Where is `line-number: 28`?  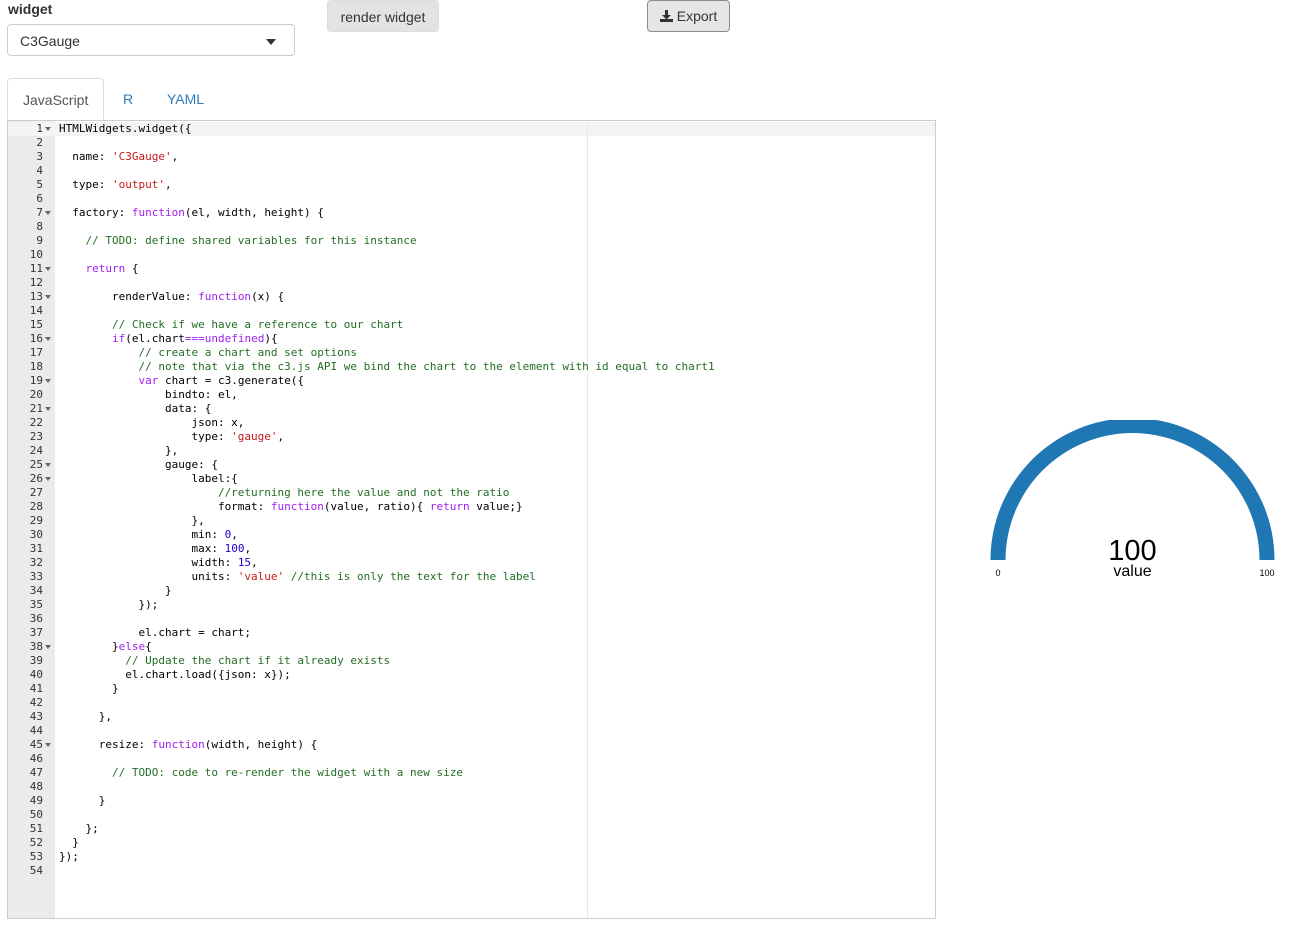
line-number: 28 is located at coordinates (36, 506).